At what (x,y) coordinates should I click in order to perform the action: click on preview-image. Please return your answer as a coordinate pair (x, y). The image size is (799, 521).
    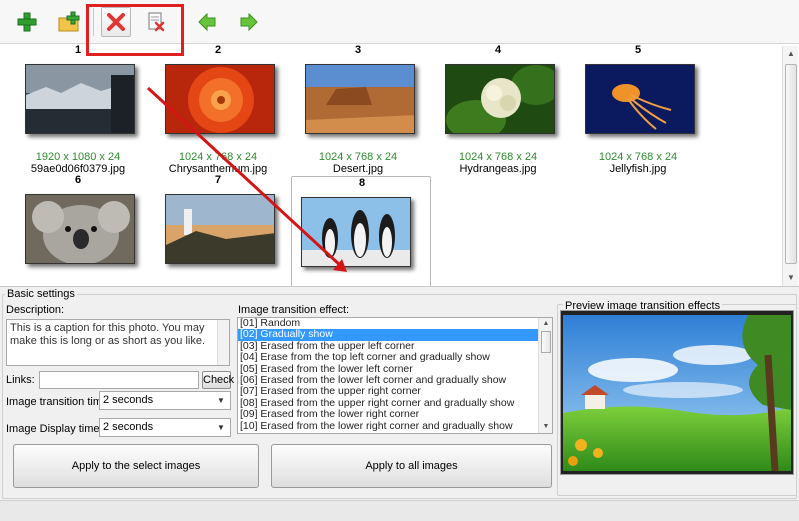
    Looking at the image, I should click on (677, 393).